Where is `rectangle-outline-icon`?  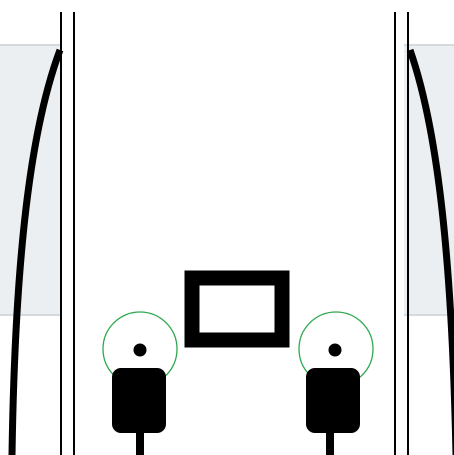 rectangle-outline-icon is located at coordinates (237, 309).